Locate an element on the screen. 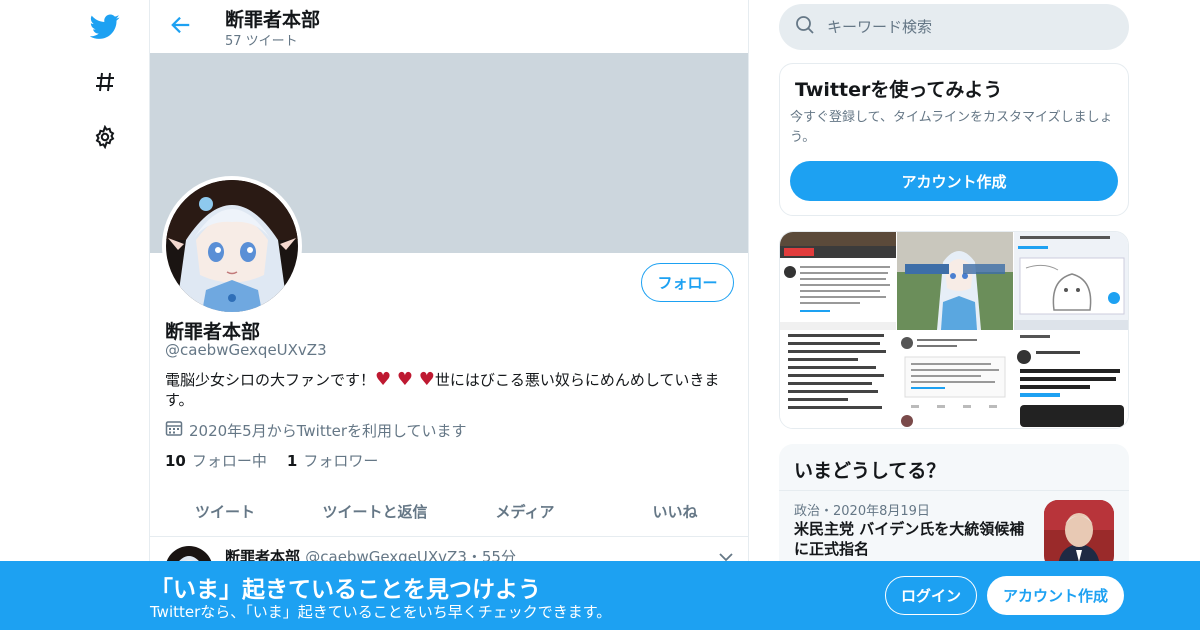 Image resolution: width=1200 pixels, height=630 pixels. tweet-count: 57 ツイート is located at coordinates (261, 41).